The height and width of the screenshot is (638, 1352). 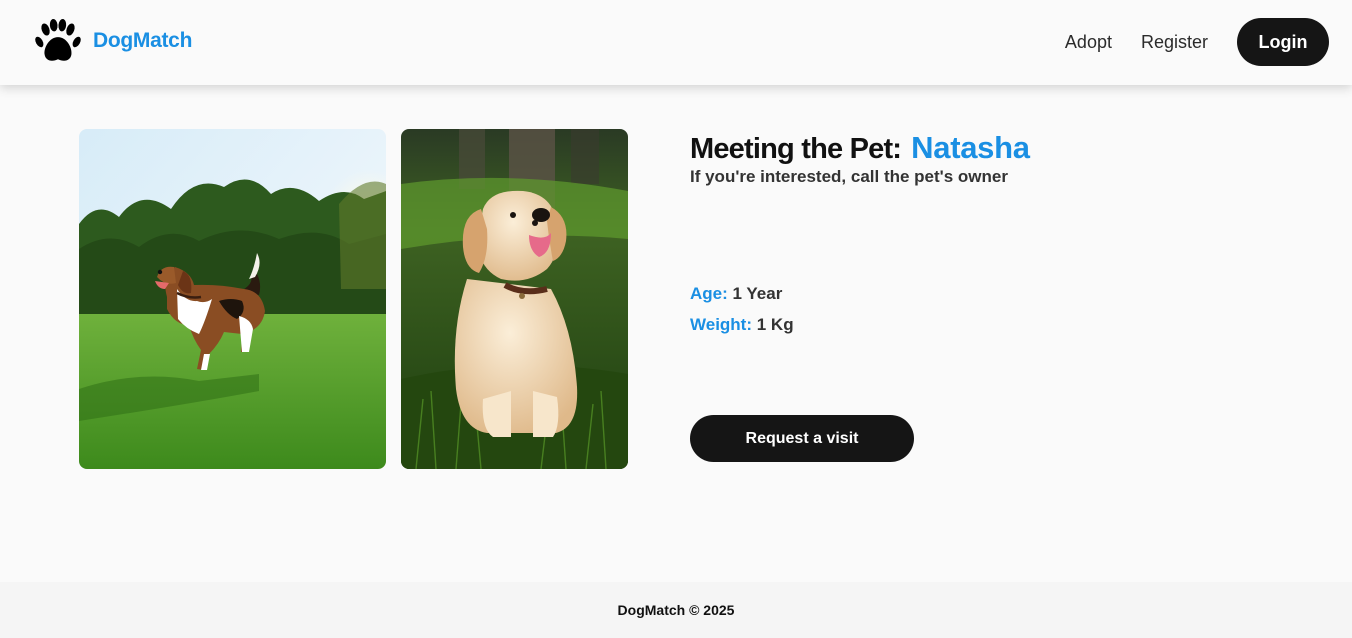 I want to click on footer: DogMatch © 2025, so click(x=676, y=610).